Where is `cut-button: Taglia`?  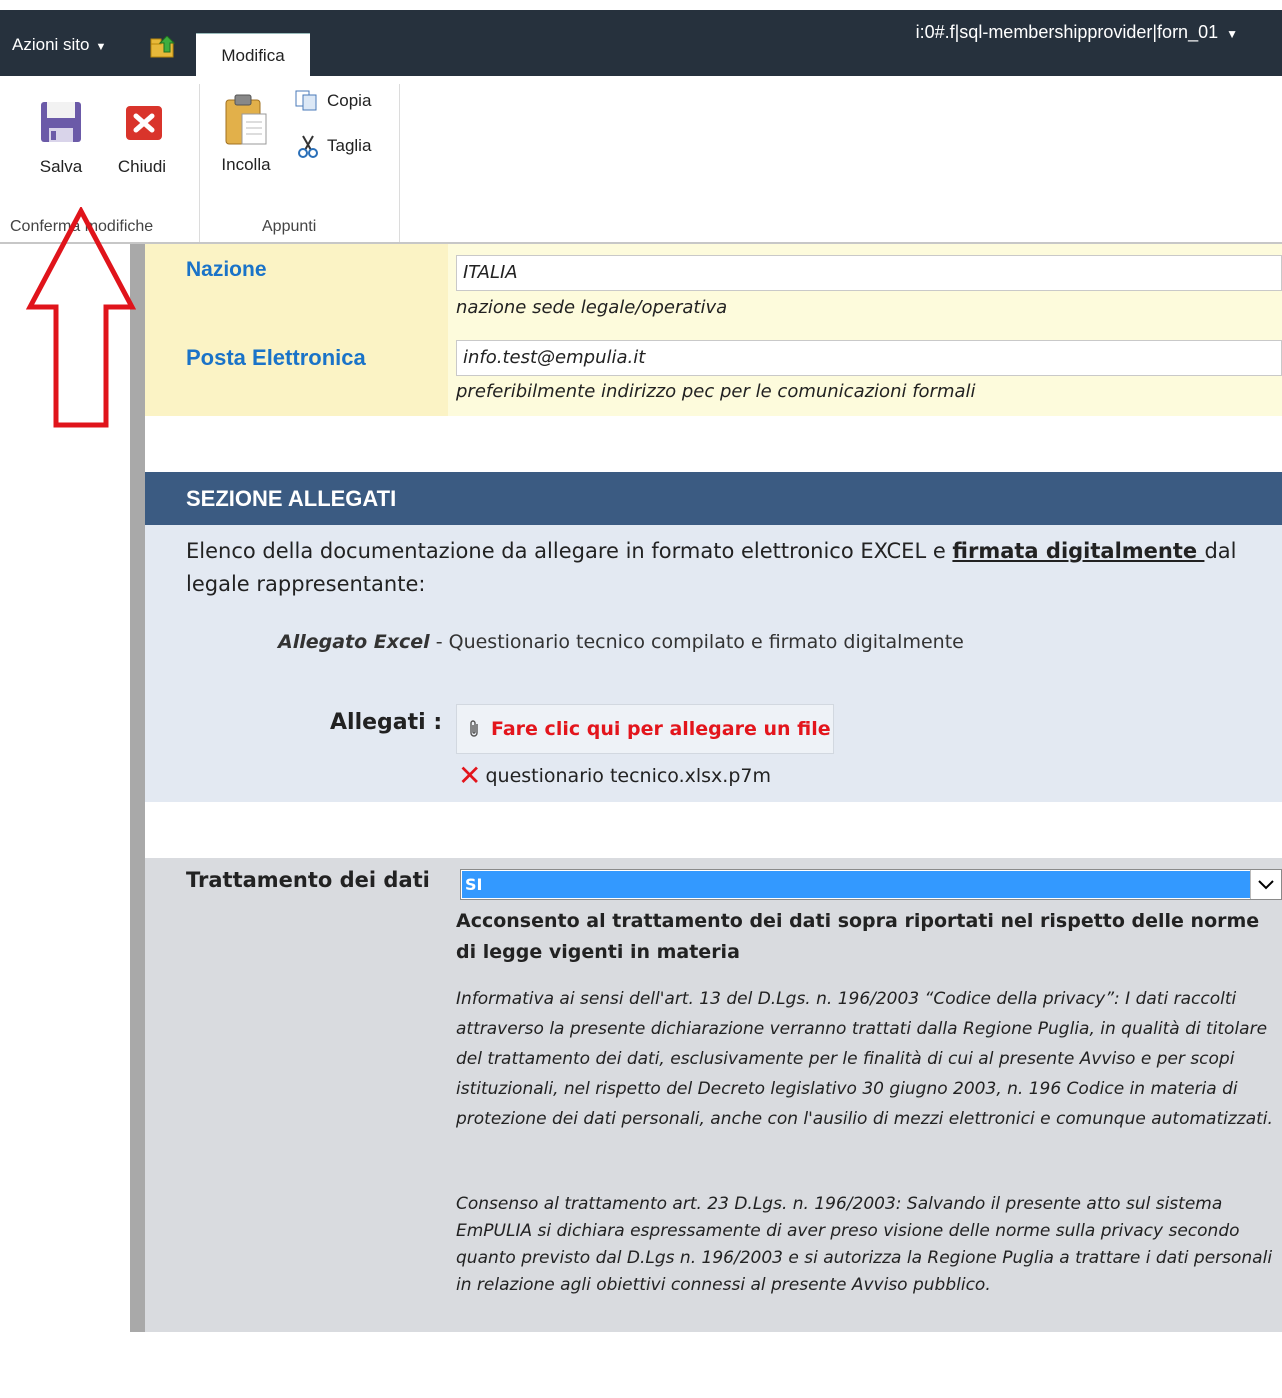 cut-button: Taglia is located at coordinates (334, 146).